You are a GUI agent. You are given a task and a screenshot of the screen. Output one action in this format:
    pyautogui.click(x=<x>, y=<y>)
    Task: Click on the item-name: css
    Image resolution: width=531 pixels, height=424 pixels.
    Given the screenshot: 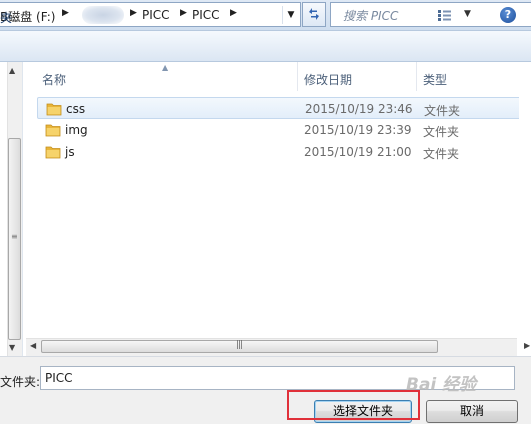 What is the action you would take?
    pyautogui.click(x=76, y=109)
    